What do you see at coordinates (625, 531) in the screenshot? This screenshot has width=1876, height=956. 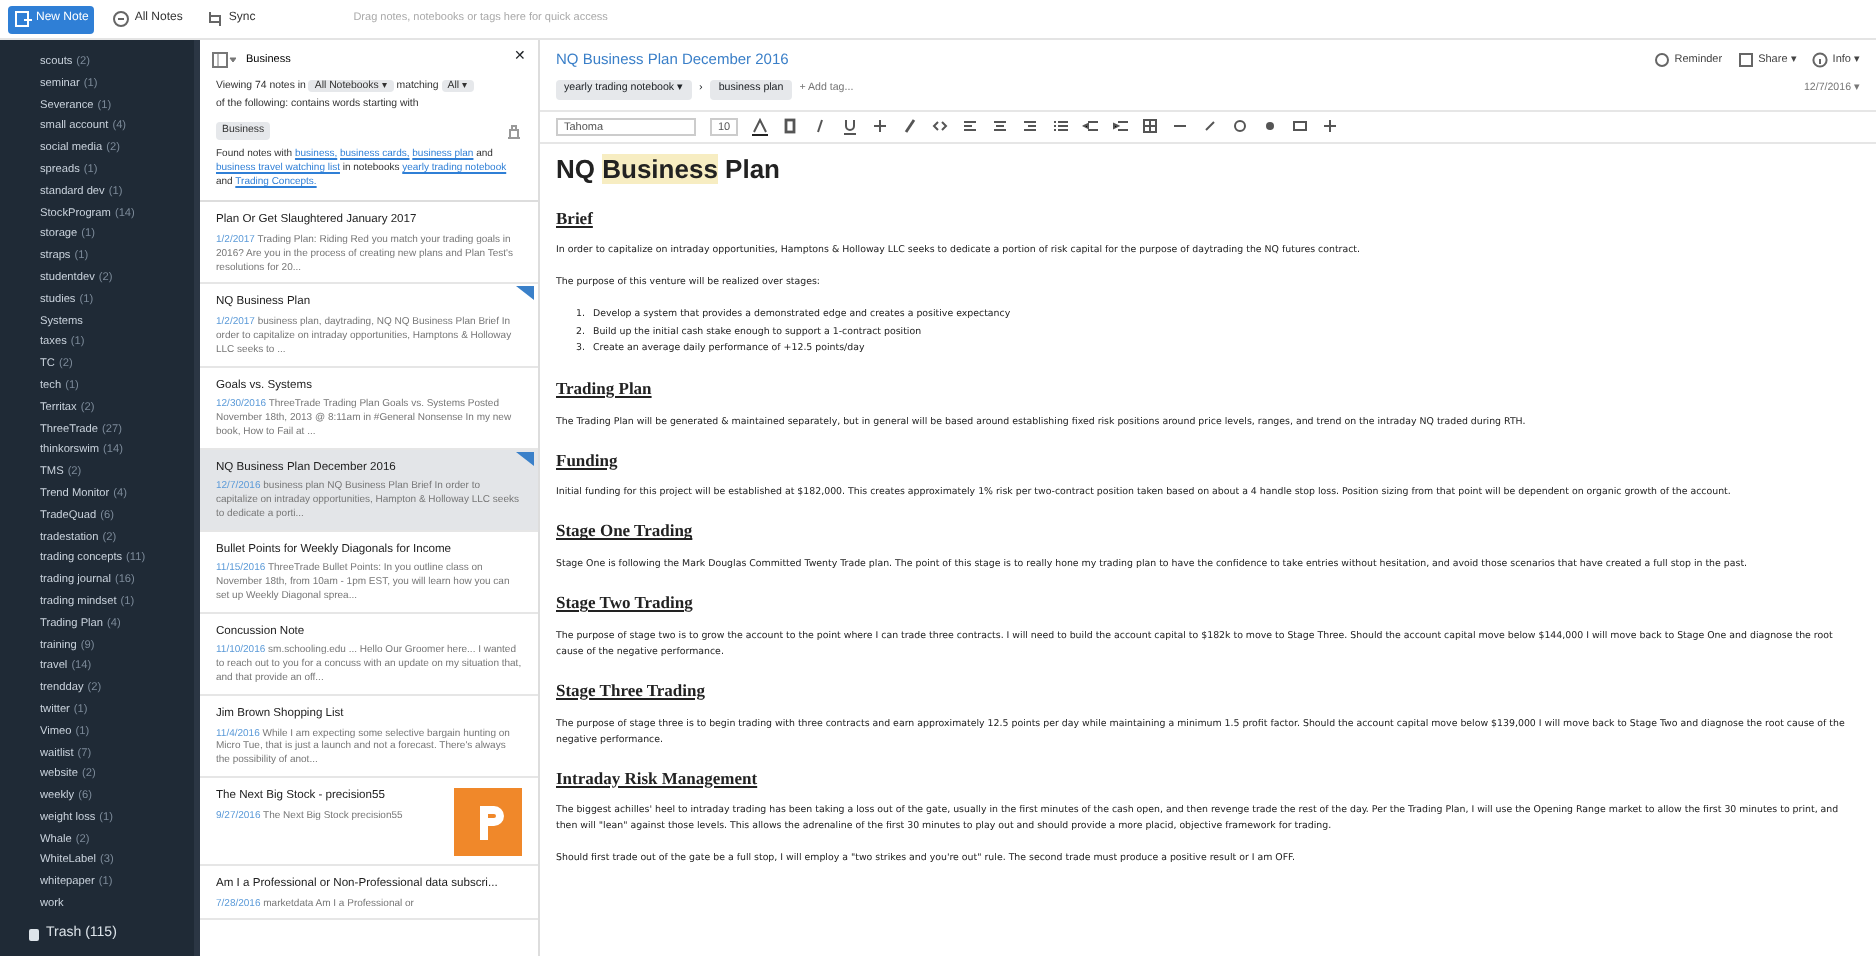 I see `section-heading: Stage One Trading` at bounding box center [625, 531].